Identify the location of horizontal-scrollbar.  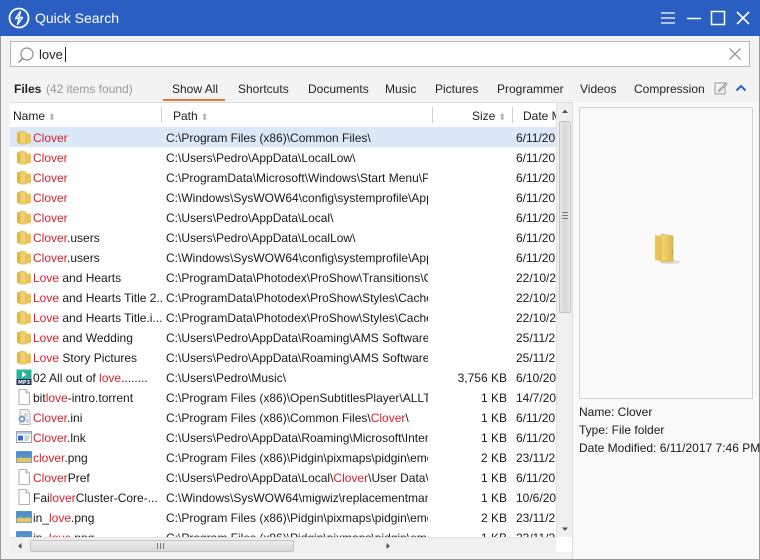
(283, 545).